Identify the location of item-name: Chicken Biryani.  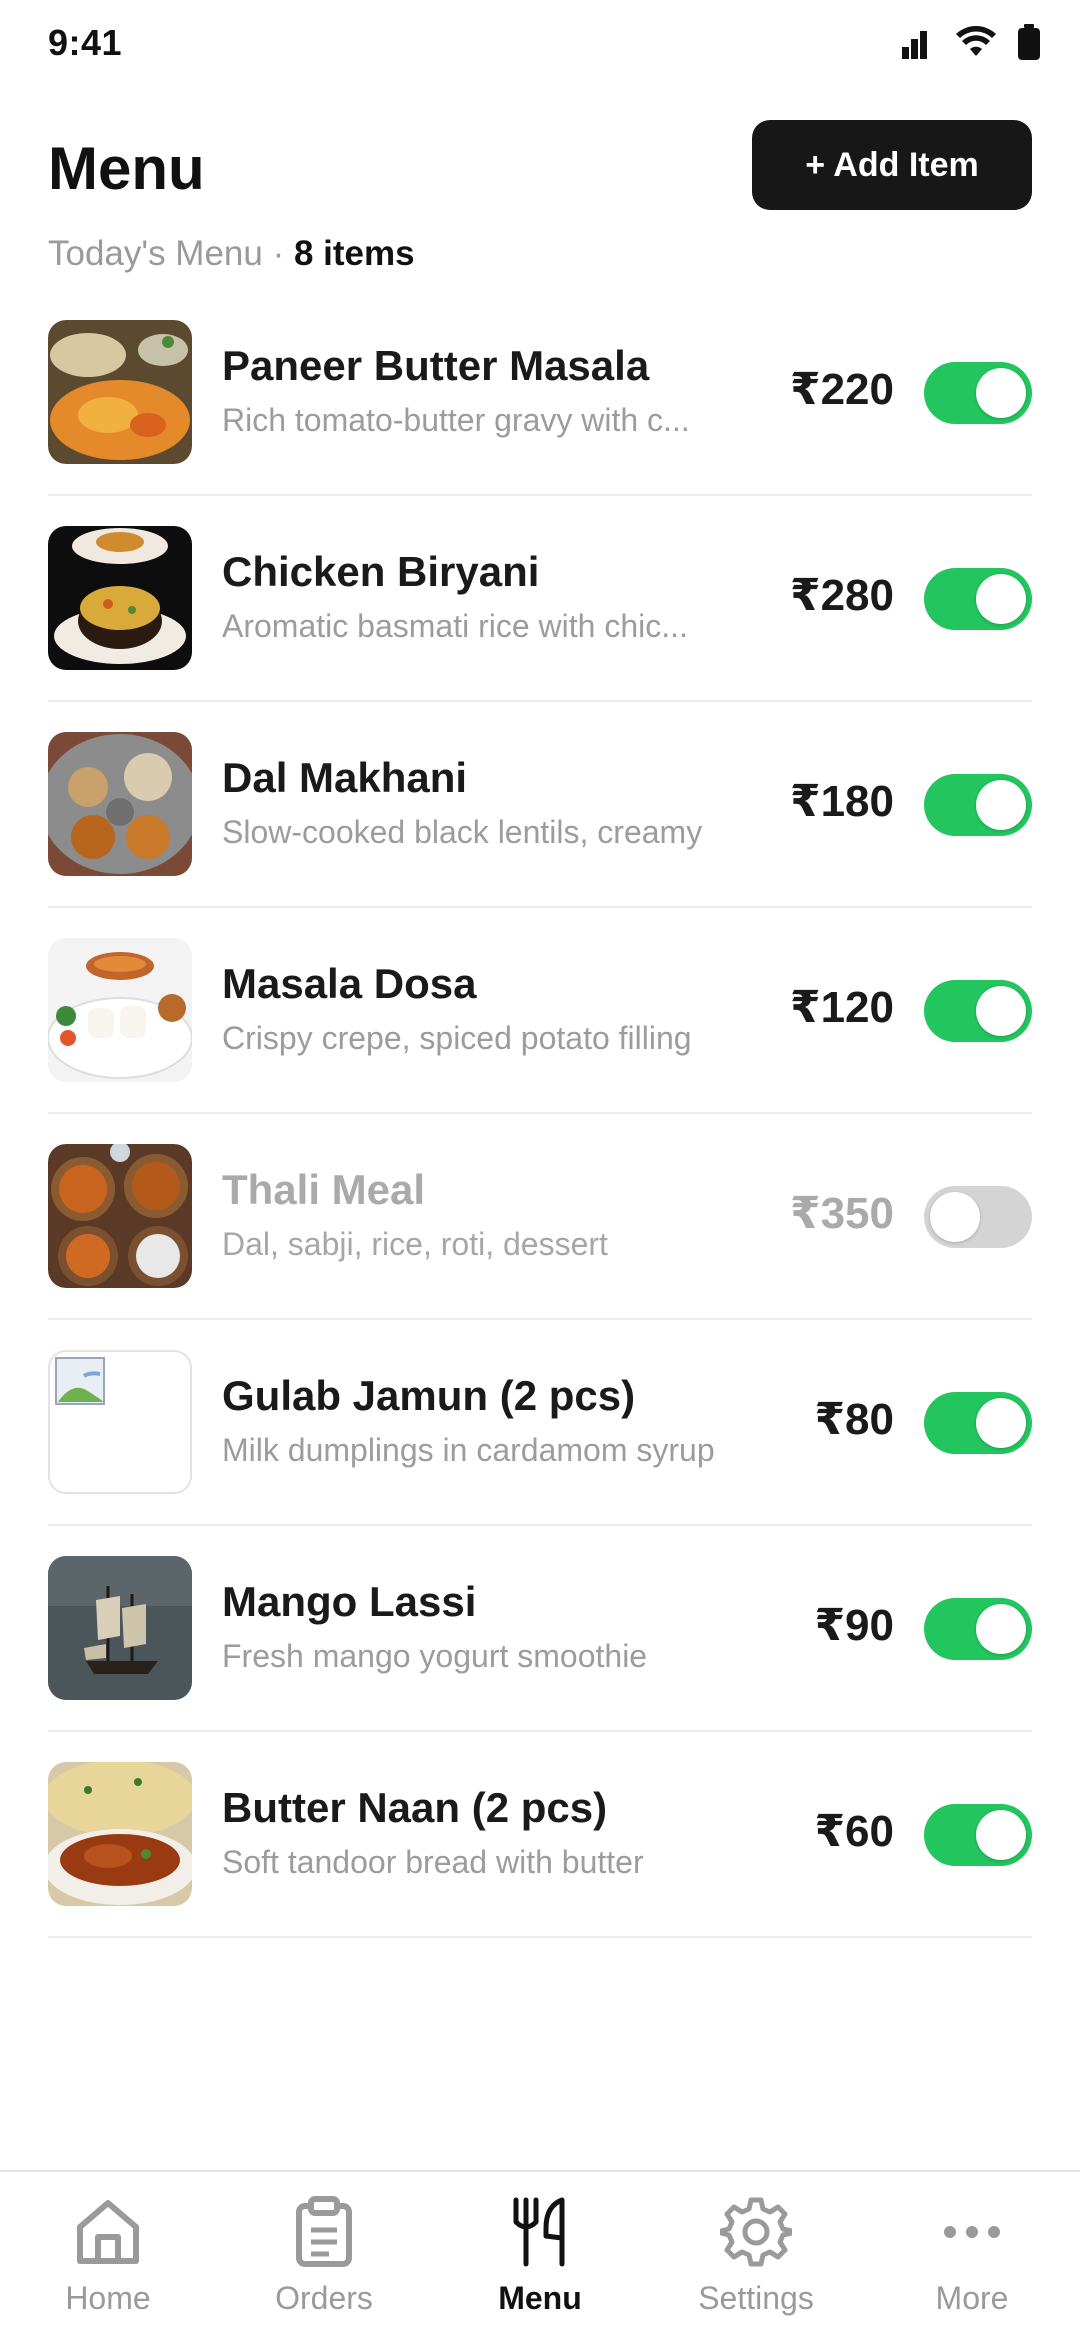
(381, 571).